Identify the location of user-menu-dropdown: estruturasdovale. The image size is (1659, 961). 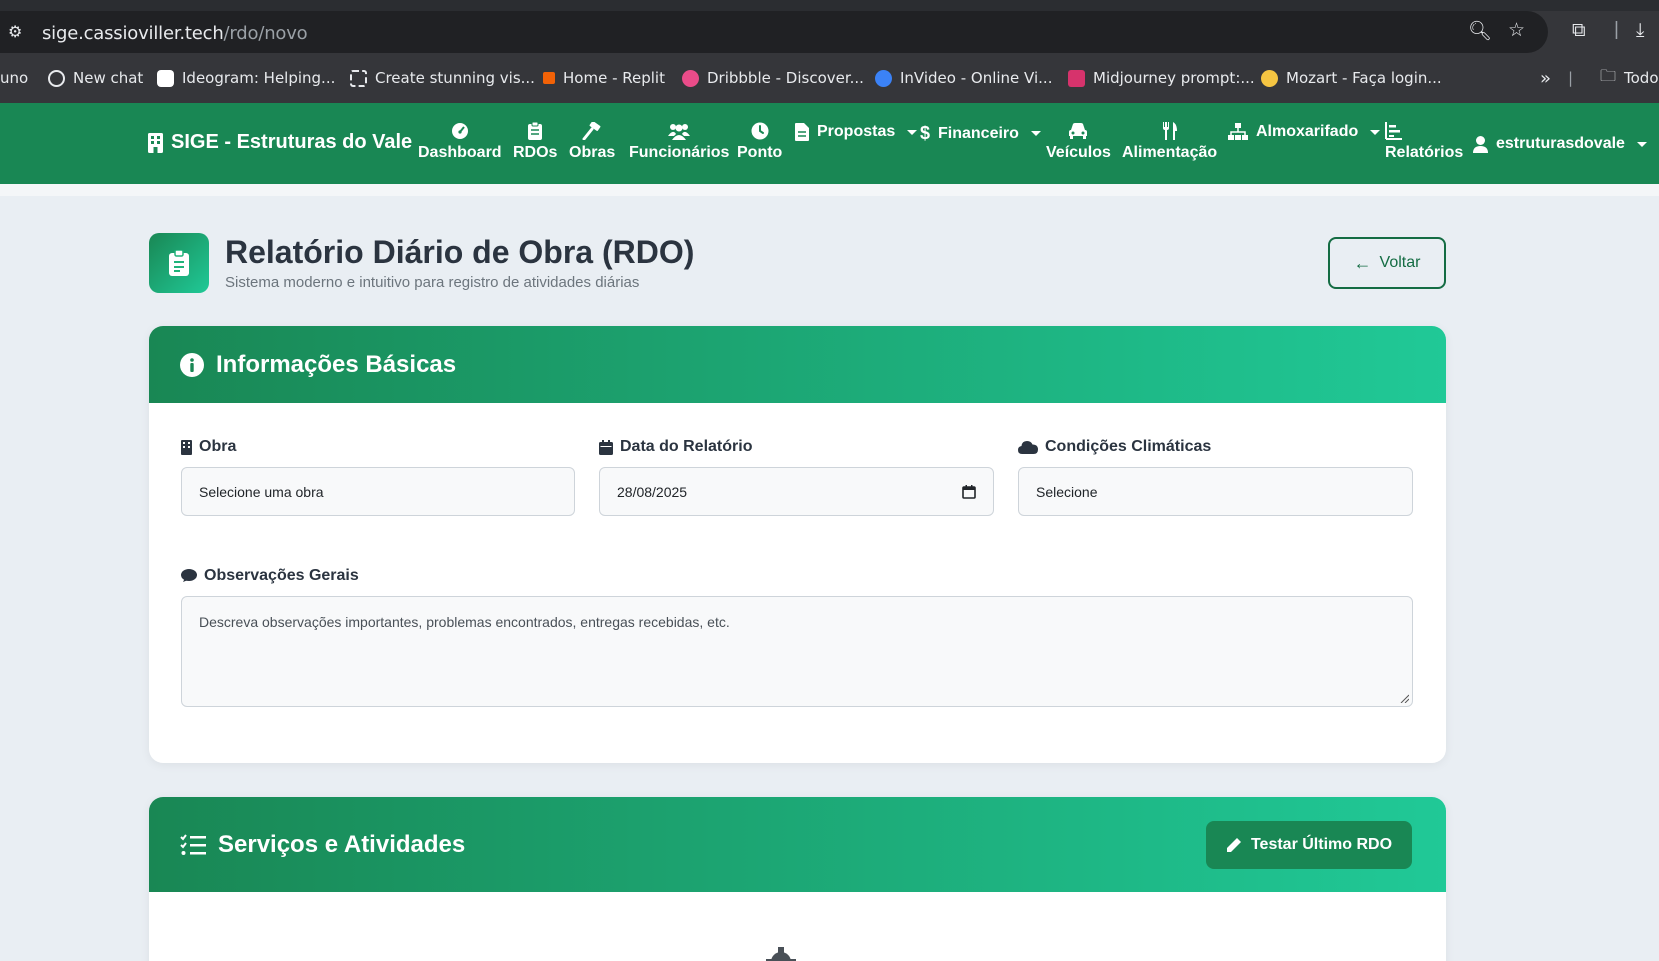
(1560, 144).